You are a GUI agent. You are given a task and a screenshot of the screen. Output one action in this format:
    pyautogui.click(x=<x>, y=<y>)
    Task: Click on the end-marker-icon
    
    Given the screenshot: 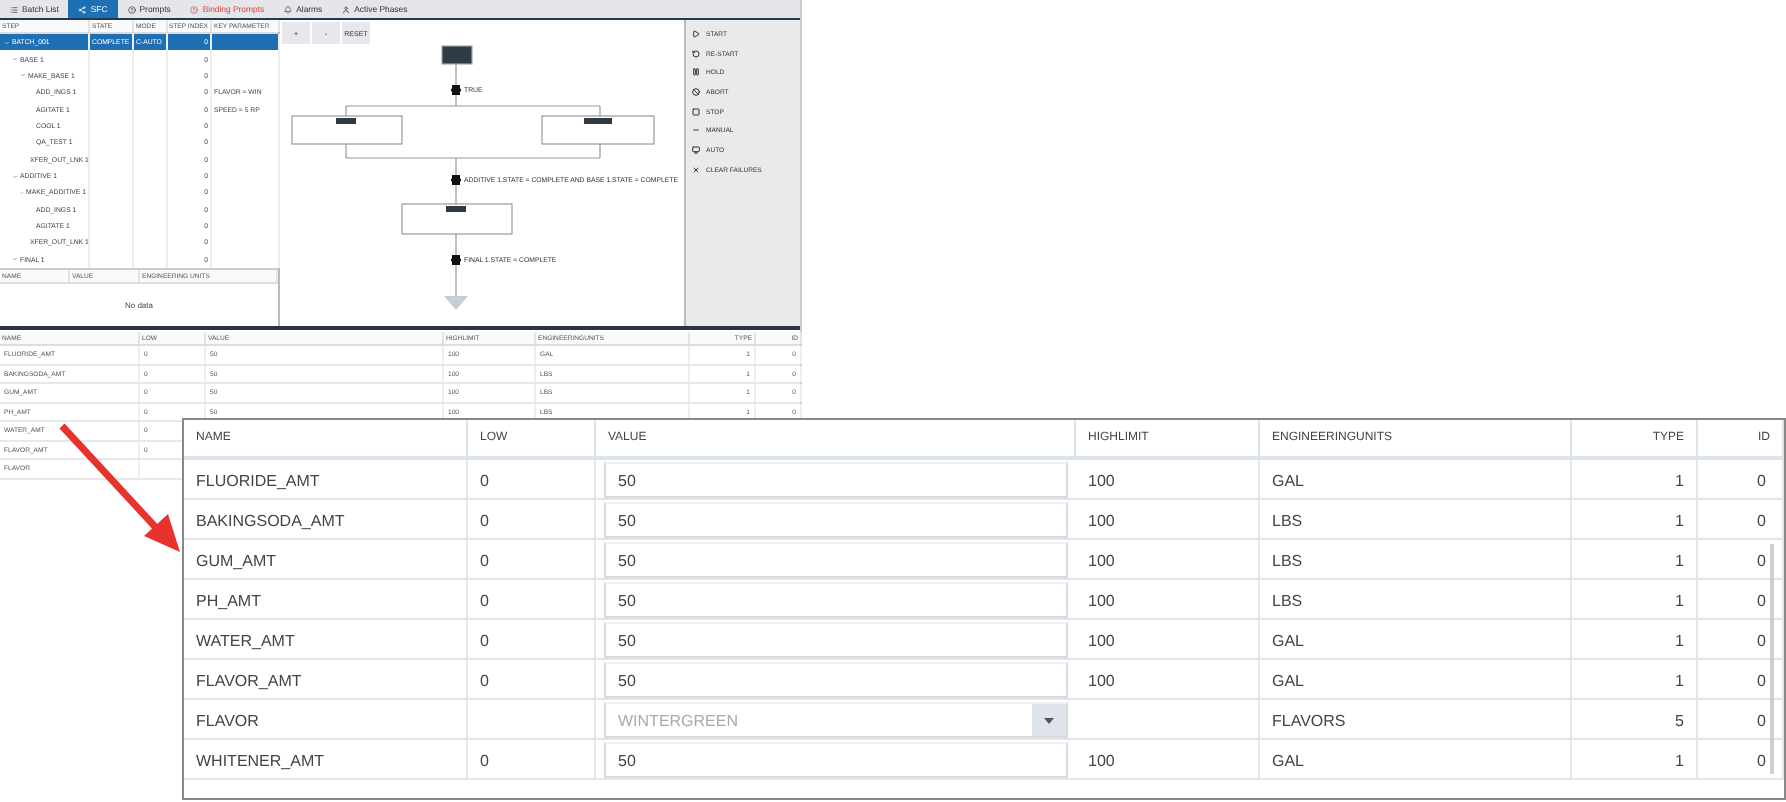 What is the action you would take?
    pyautogui.click(x=456, y=303)
    